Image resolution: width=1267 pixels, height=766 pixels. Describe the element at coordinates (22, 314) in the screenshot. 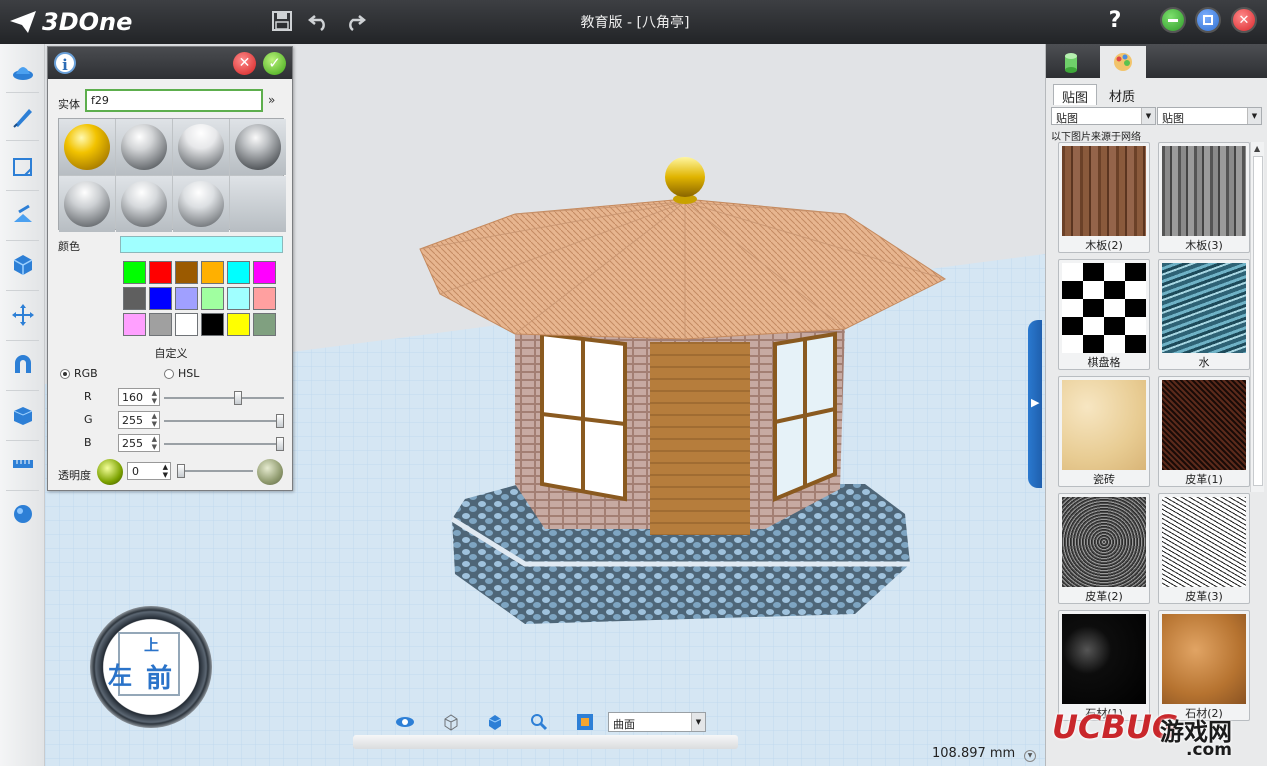

I see `transform-button` at that location.